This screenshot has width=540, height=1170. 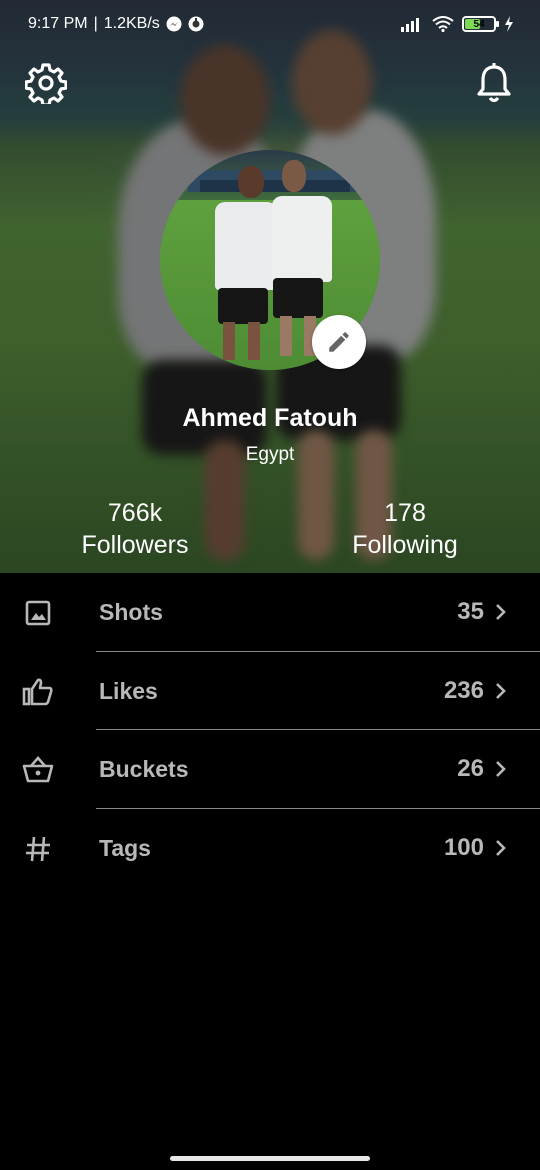 I want to click on pencil-icon, so click(x=339, y=342).